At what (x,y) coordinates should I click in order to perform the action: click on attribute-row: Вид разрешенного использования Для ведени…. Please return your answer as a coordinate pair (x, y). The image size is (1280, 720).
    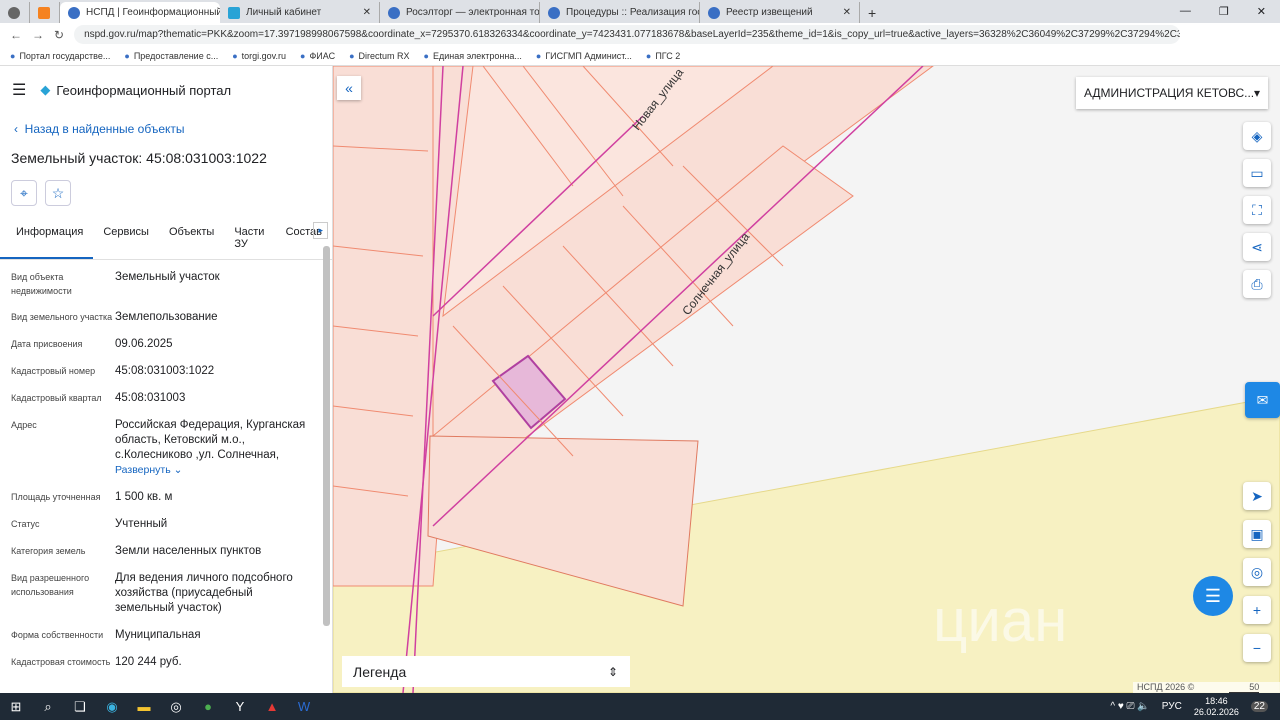
    Looking at the image, I should click on (165, 593).